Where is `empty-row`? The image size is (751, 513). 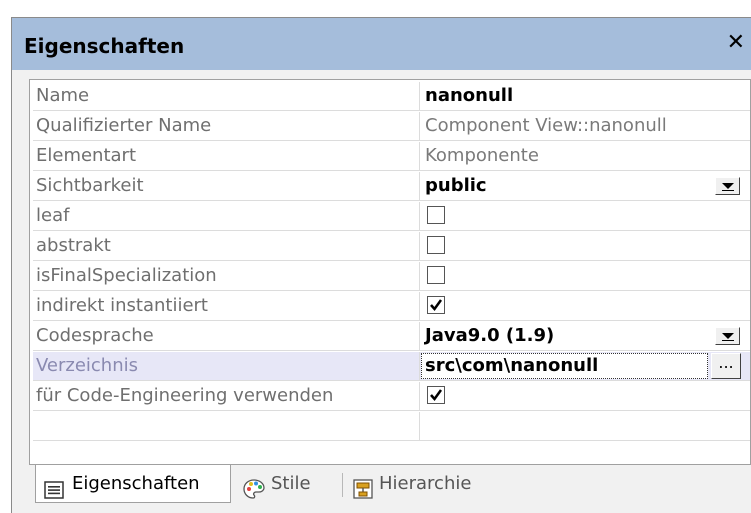
empty-row is located at coordinates (391, 426).